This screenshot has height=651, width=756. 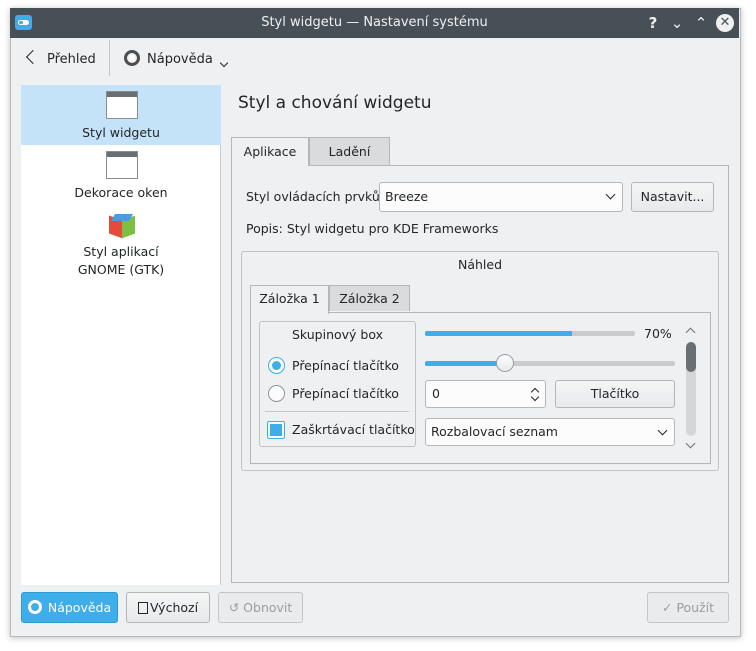 What do you see at coordinates (653, 23) in the screenshot?
I see `help-icon: ?` at bounding box center [653, 23].